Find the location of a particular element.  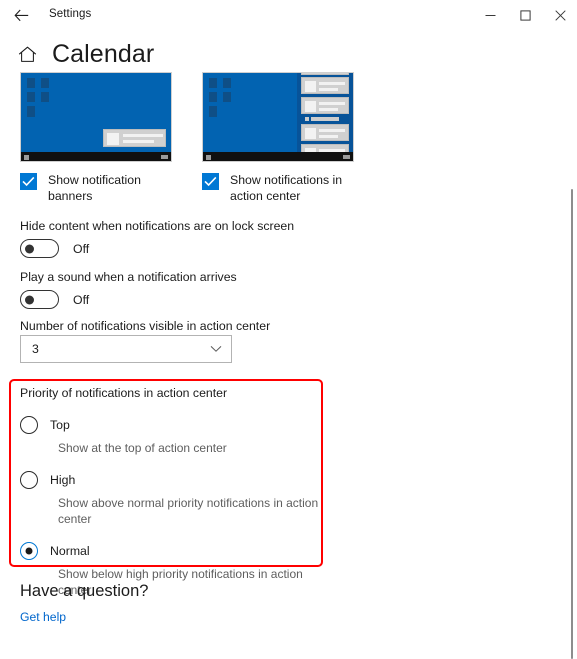

preview-action-center-panel is located at coordinates (325, 112).